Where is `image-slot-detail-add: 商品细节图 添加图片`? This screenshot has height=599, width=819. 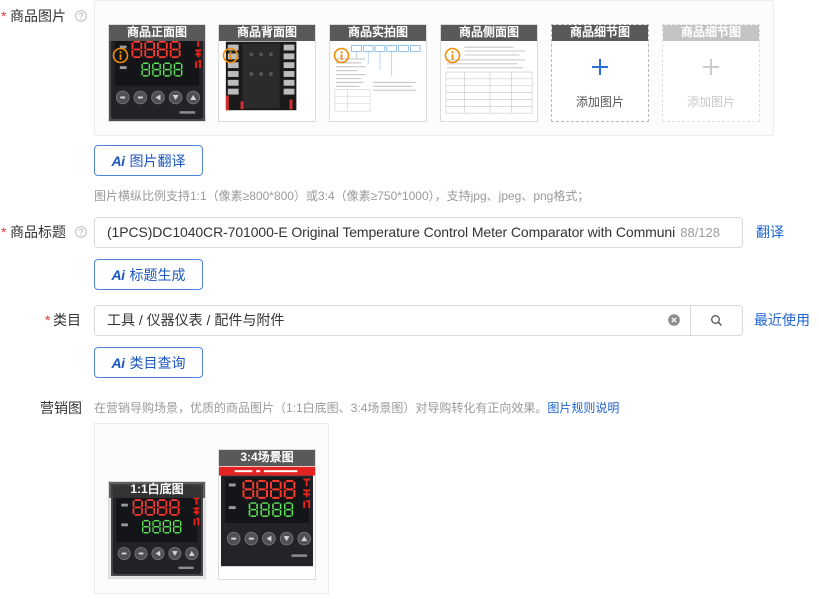
image-slot-detail-add: 商品细节图 添加图片 is located at coordinates (600, 73).